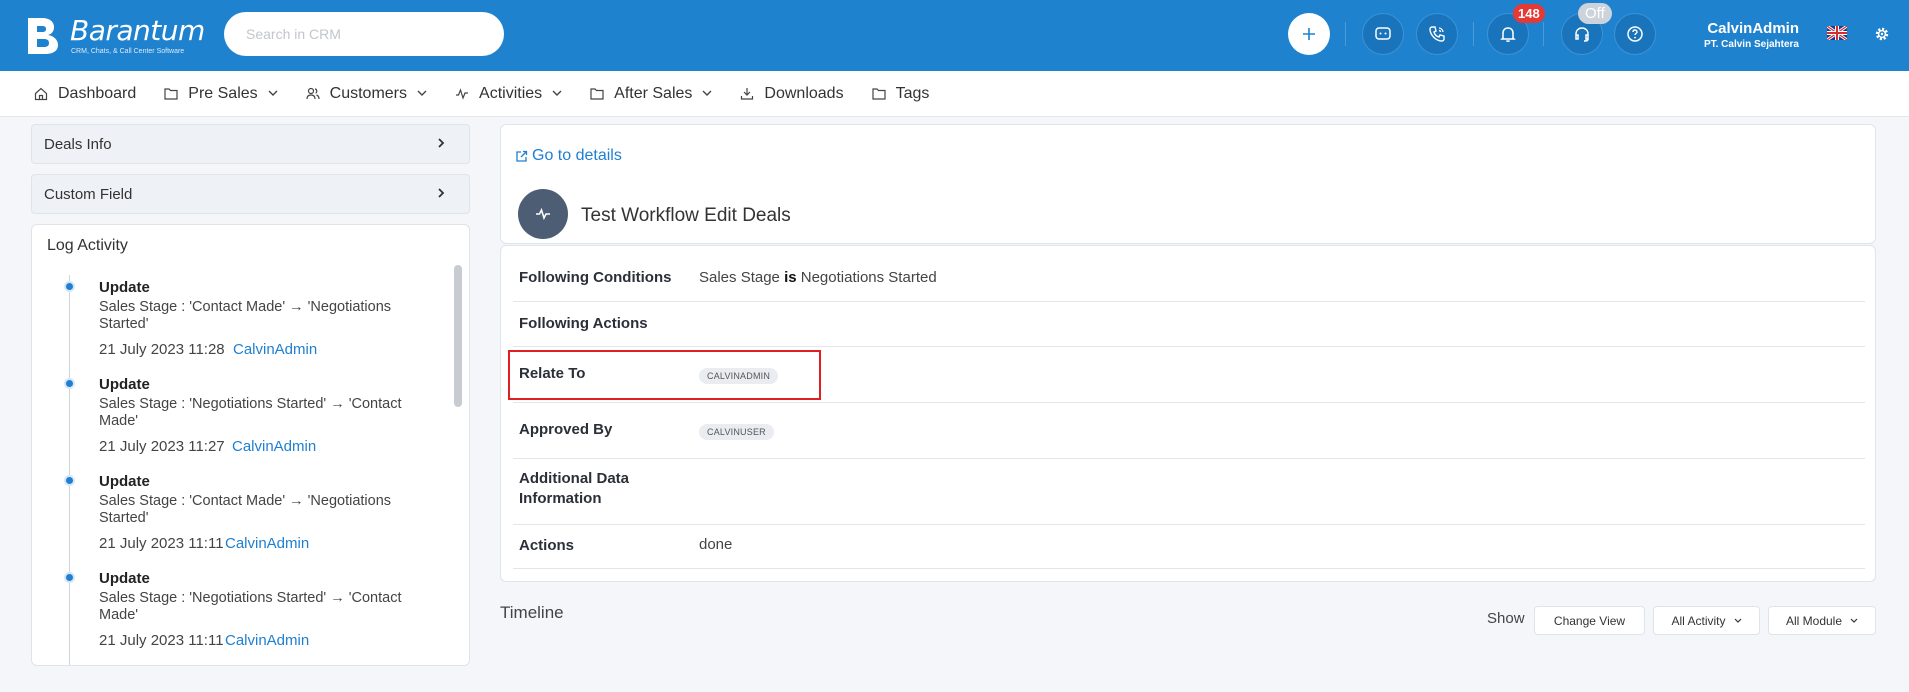 The width and height of the screenshot is (1909, 692). I want to click on chat-button, so click(1383, 34).